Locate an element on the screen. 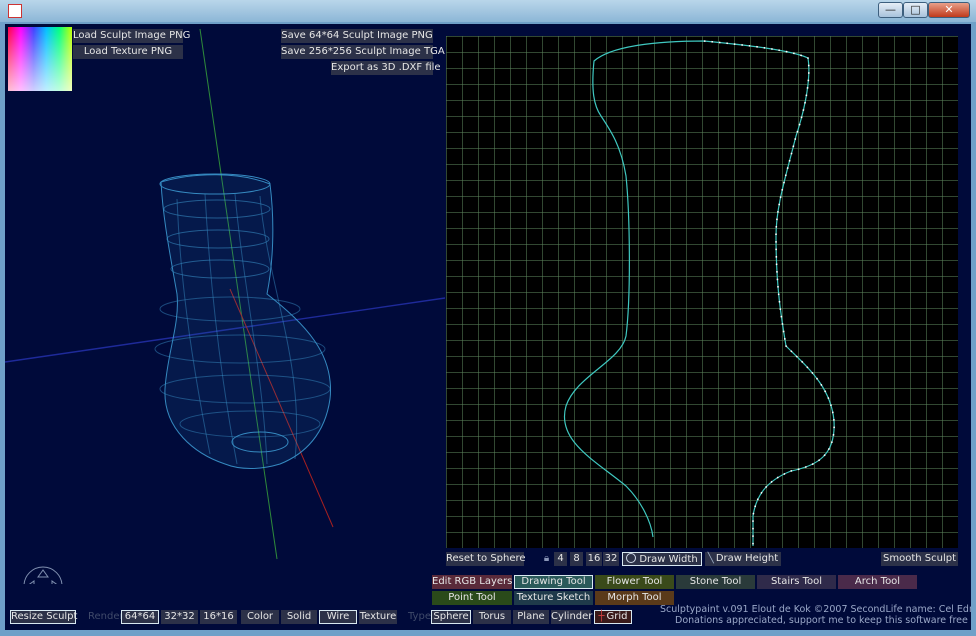 The image size is (976, 636). draw-height-button: ╲ Draw Height is located at coordinates (743, 559).